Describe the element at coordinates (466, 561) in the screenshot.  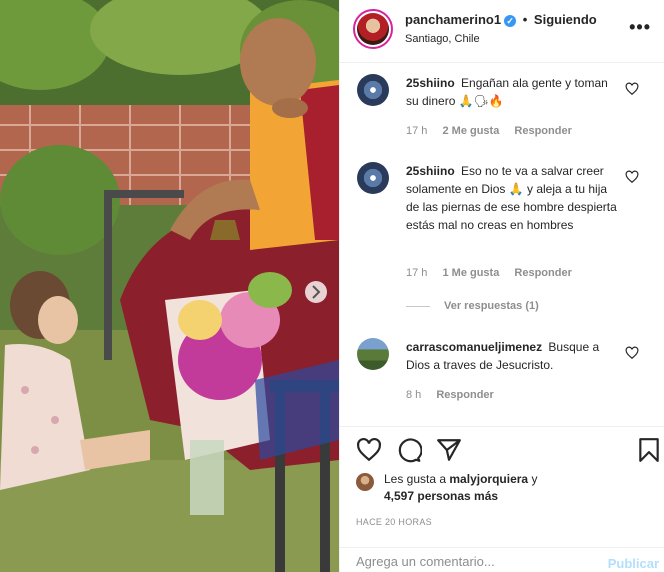
I see `comment-input` at that location.